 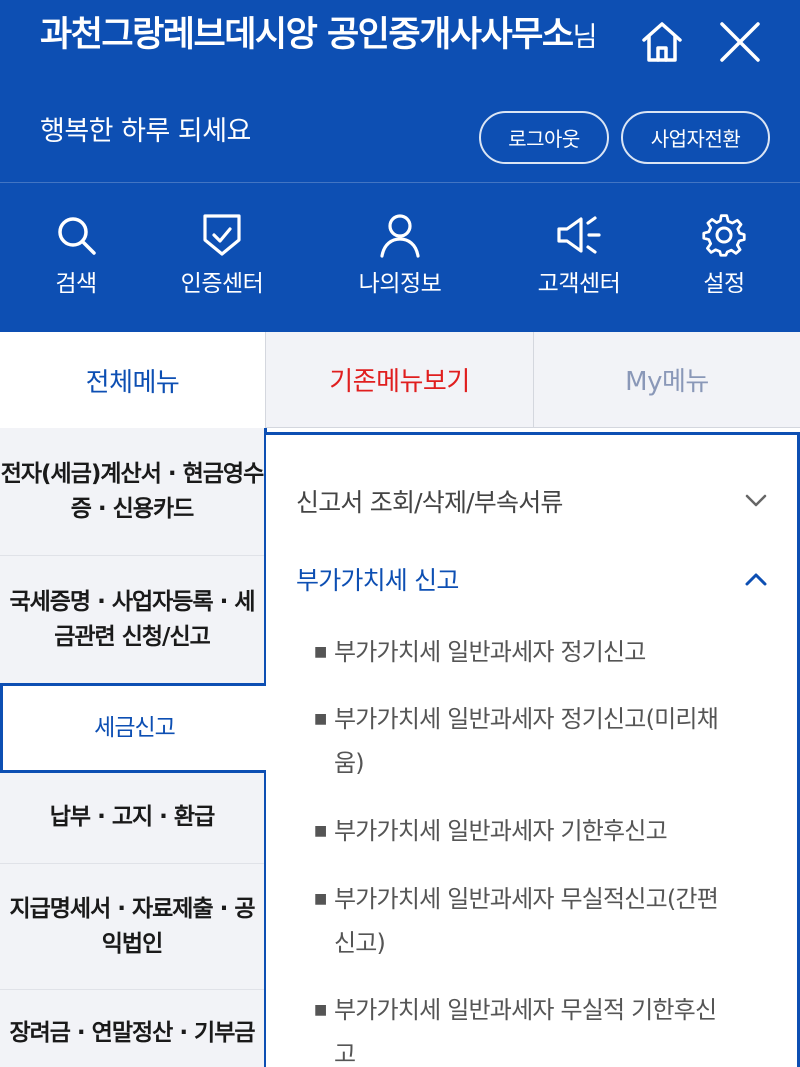 What do you see at coordinates (695, 137) in the screenshot?
I see `business-switch-button: 사업자전환` at bounding box center [695, 137].